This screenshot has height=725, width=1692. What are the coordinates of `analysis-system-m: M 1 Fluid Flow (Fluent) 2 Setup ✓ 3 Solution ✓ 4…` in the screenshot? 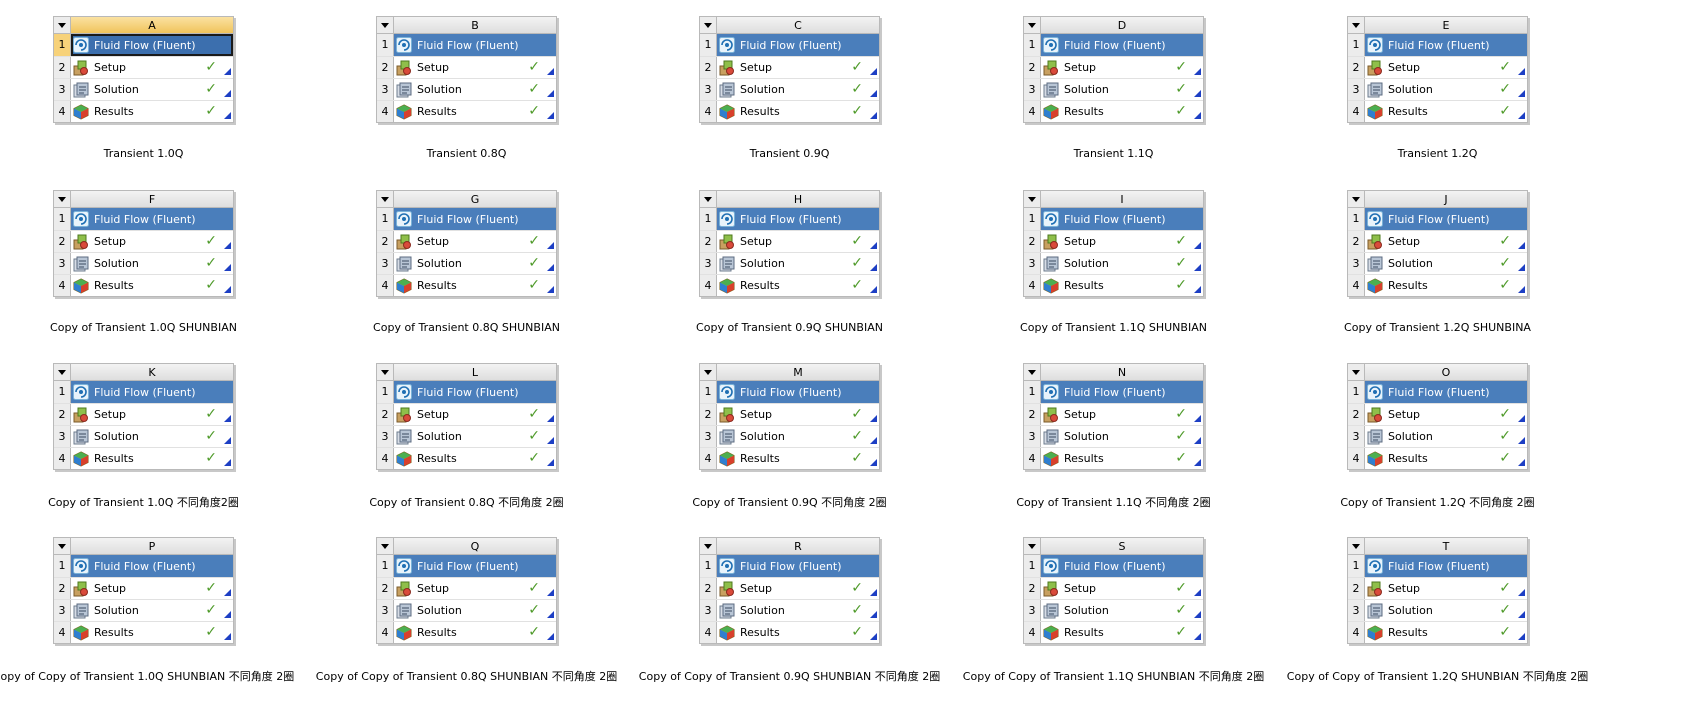 It's located at (789, 436).